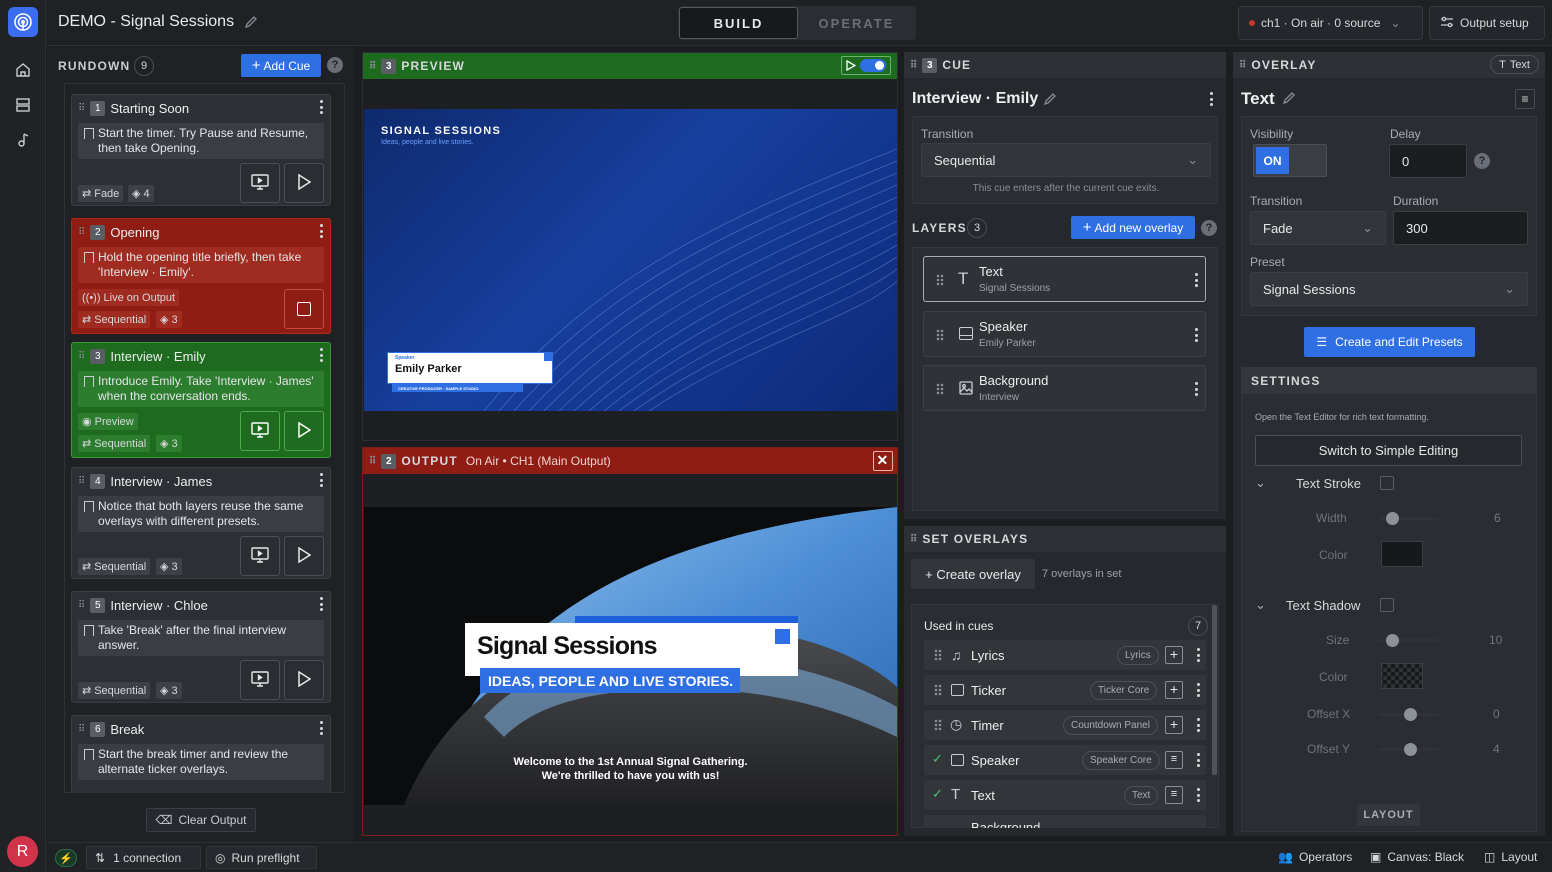 This screenshot has width=1552, height=872. What do you see at coordinates (1402, 676) in the screenshot?
I see `shadow-color-swatch` at bounding box center [1402, 676].